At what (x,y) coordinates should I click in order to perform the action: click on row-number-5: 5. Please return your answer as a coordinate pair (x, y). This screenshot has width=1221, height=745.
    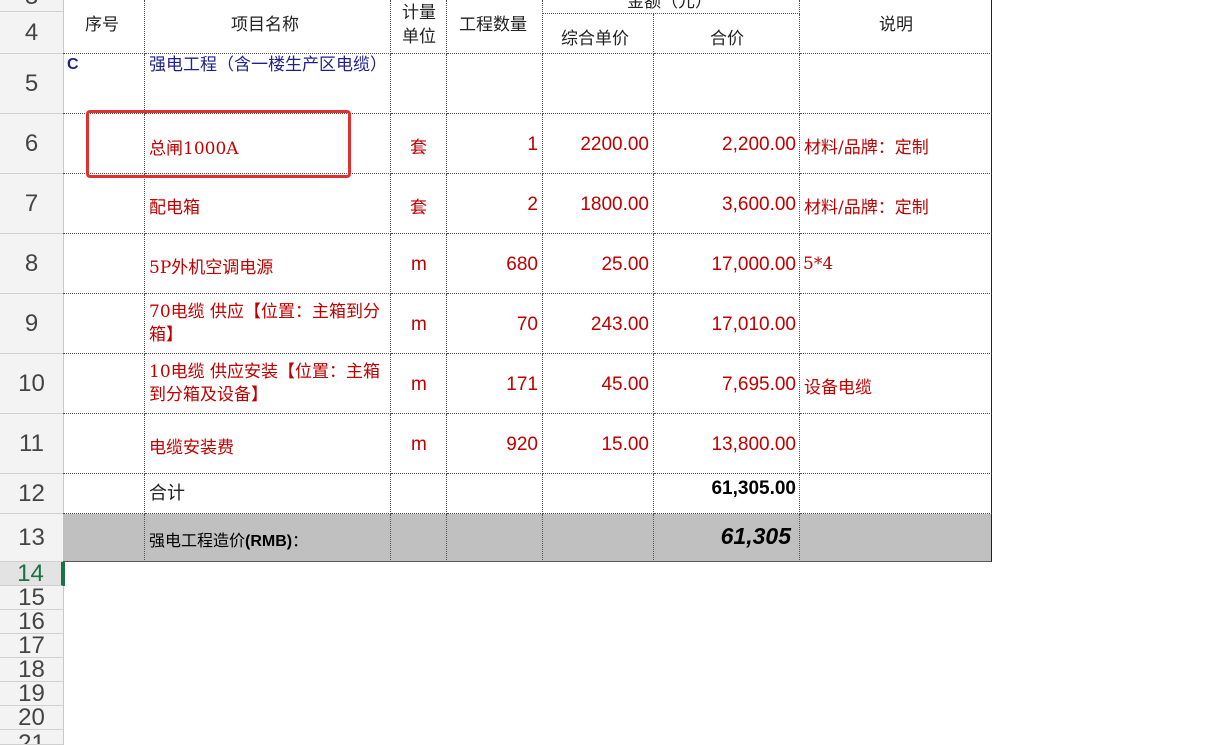
    Looking at the image, I should click on (31, 84).